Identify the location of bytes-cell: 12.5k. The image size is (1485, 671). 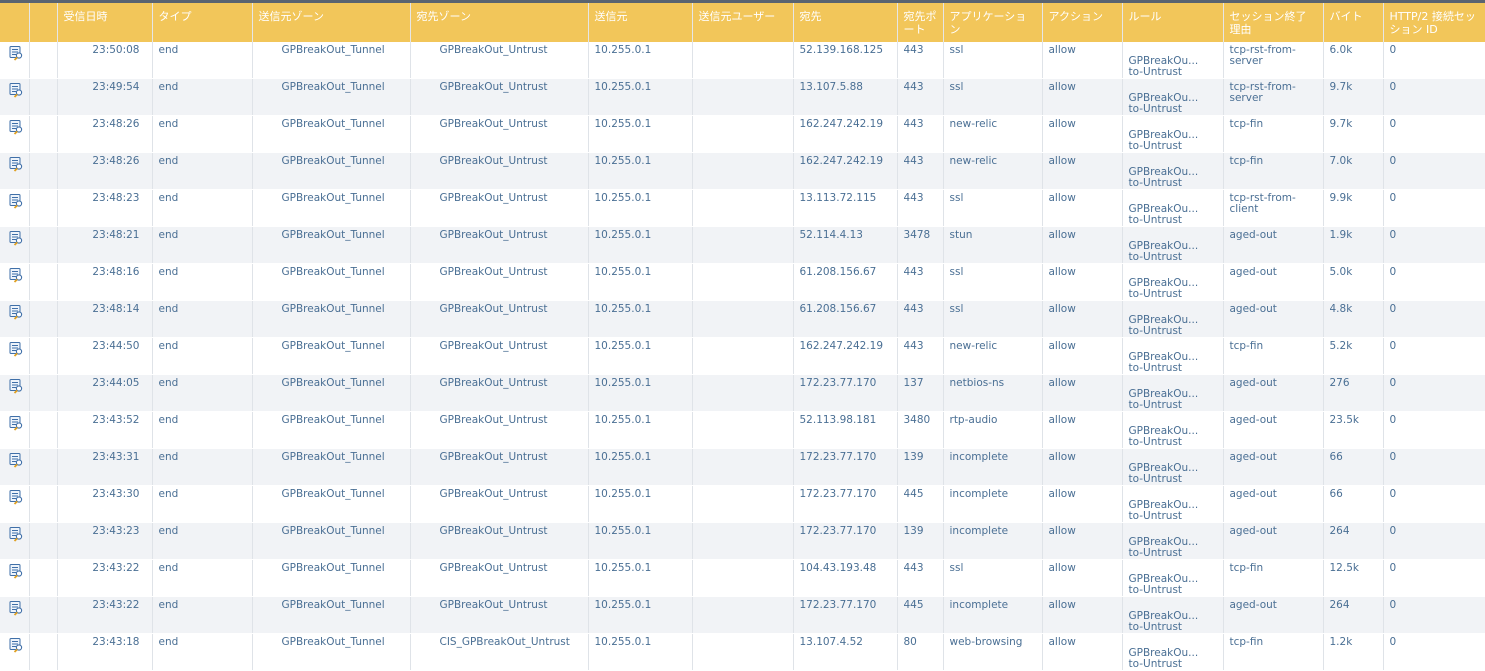
(1353, 578).